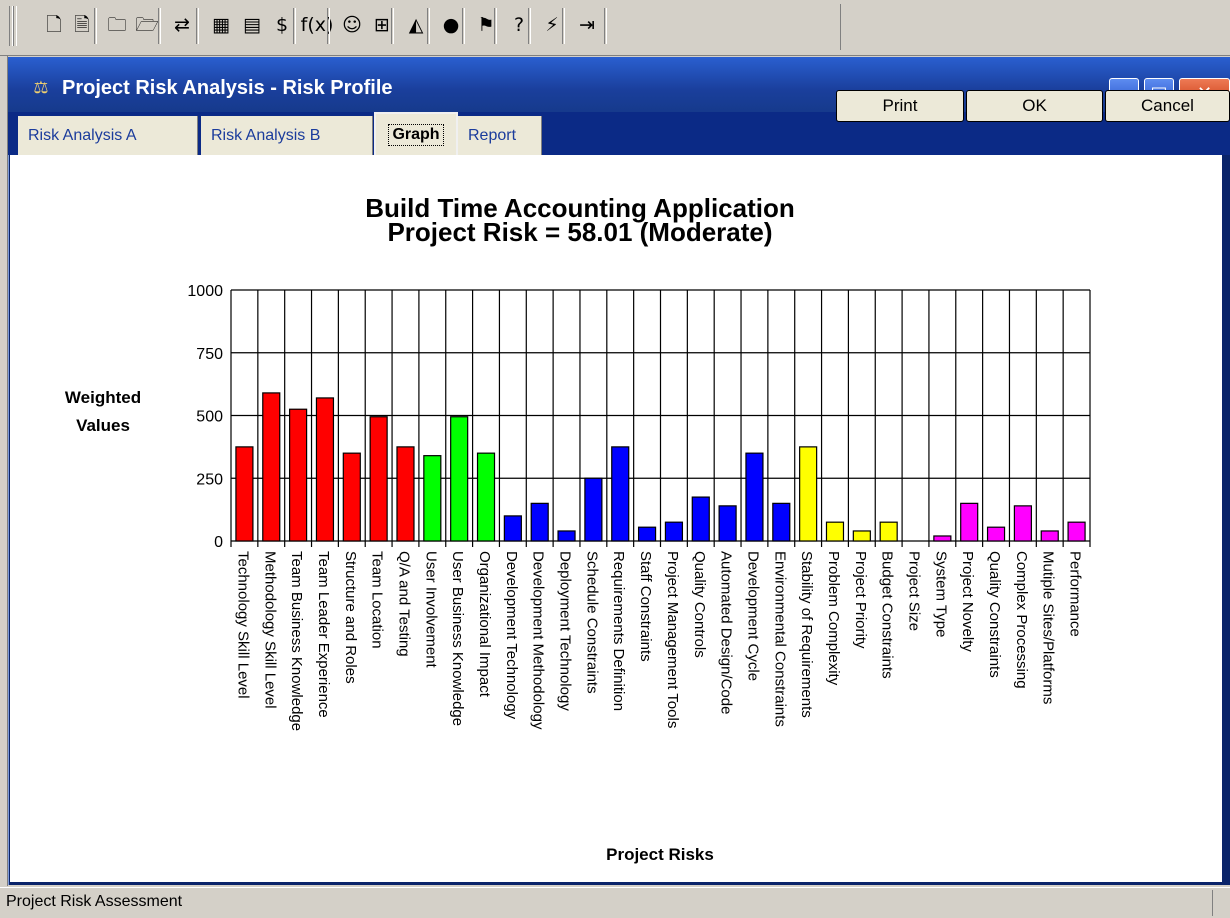 This screenshot has height=918, width=1230. I want to click on x-tick-label: Requirements Definition, so click(618, 631).